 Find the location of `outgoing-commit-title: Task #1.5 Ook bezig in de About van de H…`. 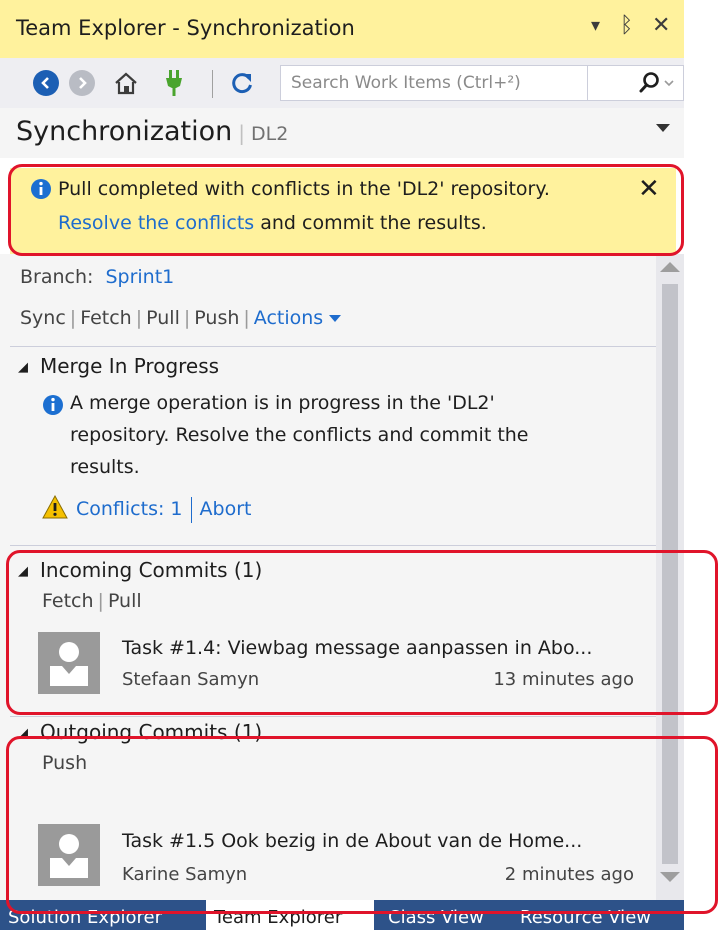

outgoing-commit-title: Task #1.5 Ook bezig in de About van de H… is located at coordinates (352, 841).